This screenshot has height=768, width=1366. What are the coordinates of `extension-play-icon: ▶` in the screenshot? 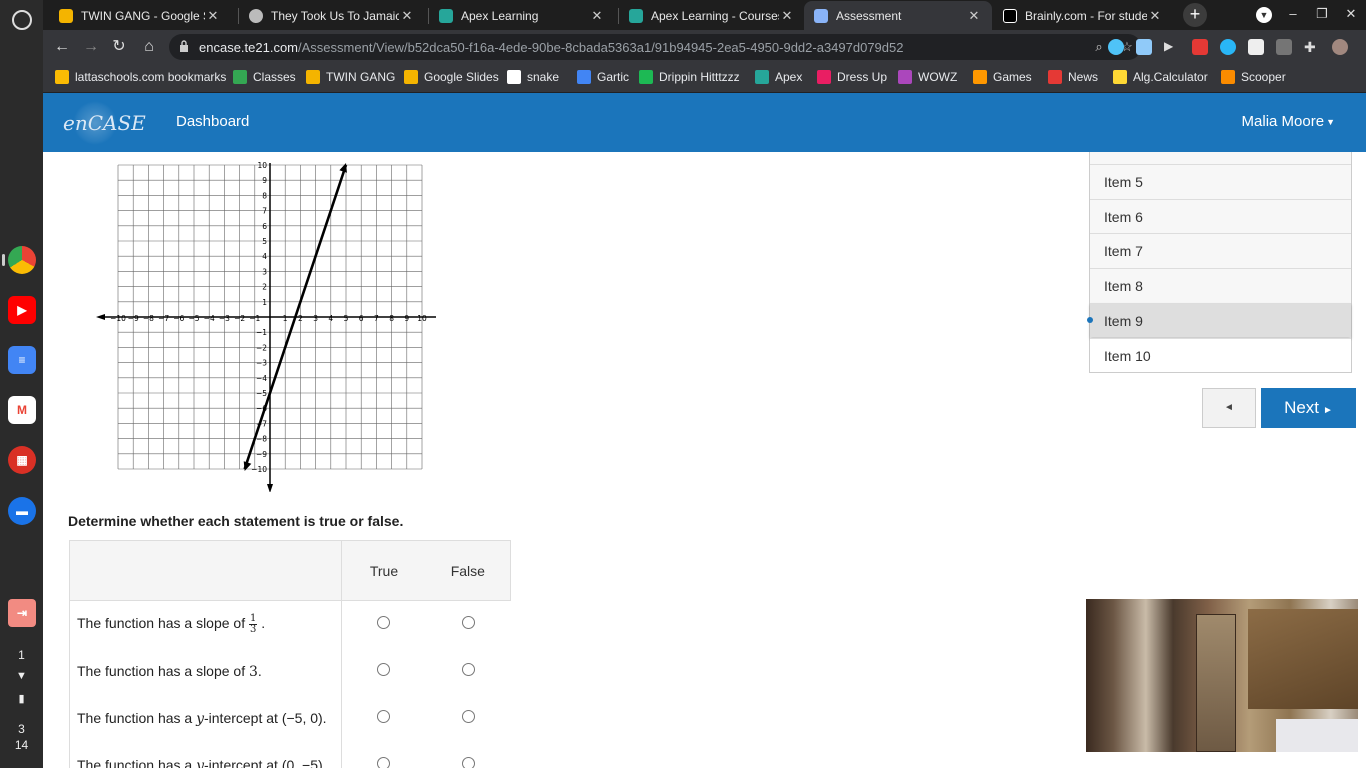 It's located at (1172, 47).